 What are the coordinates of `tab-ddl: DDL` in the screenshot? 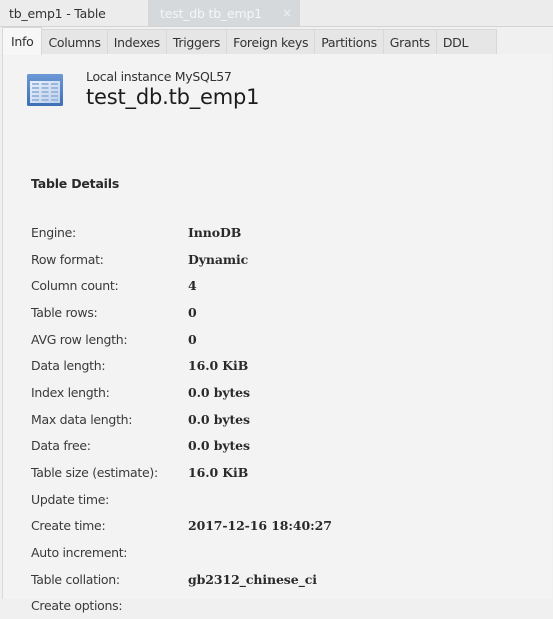 It's located at (466, 41).